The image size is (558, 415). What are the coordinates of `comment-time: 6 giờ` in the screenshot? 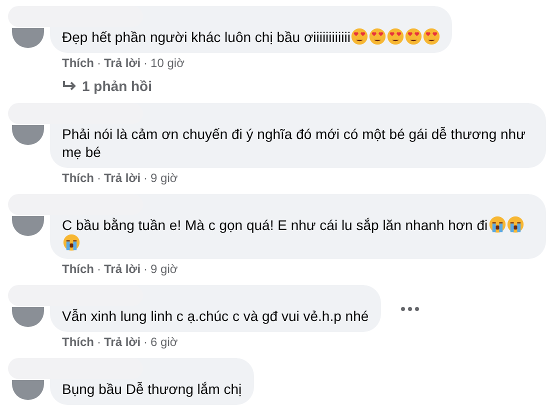 It's located at (164, 342).